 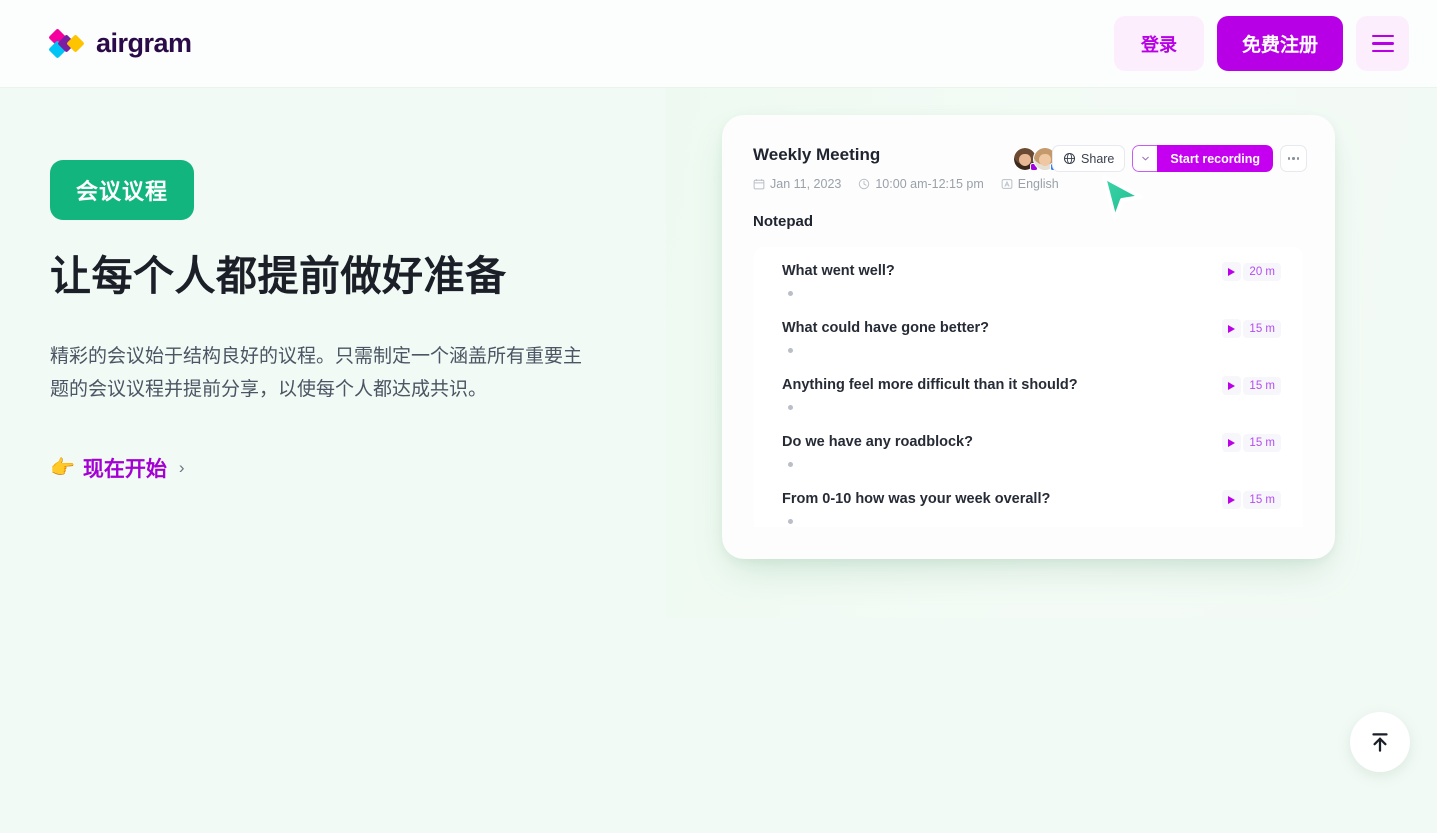 I want to click on agenda-item-title: From 0-10 how was your week overall?, so click(x=916, y=499).